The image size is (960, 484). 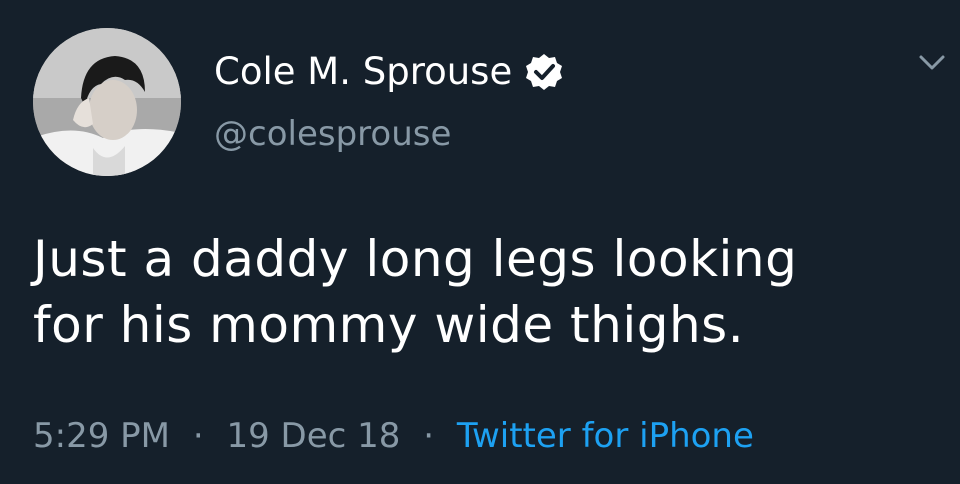 I want to click on author-name-text: Cole M. Sprouse, so click(x=363, y=71).